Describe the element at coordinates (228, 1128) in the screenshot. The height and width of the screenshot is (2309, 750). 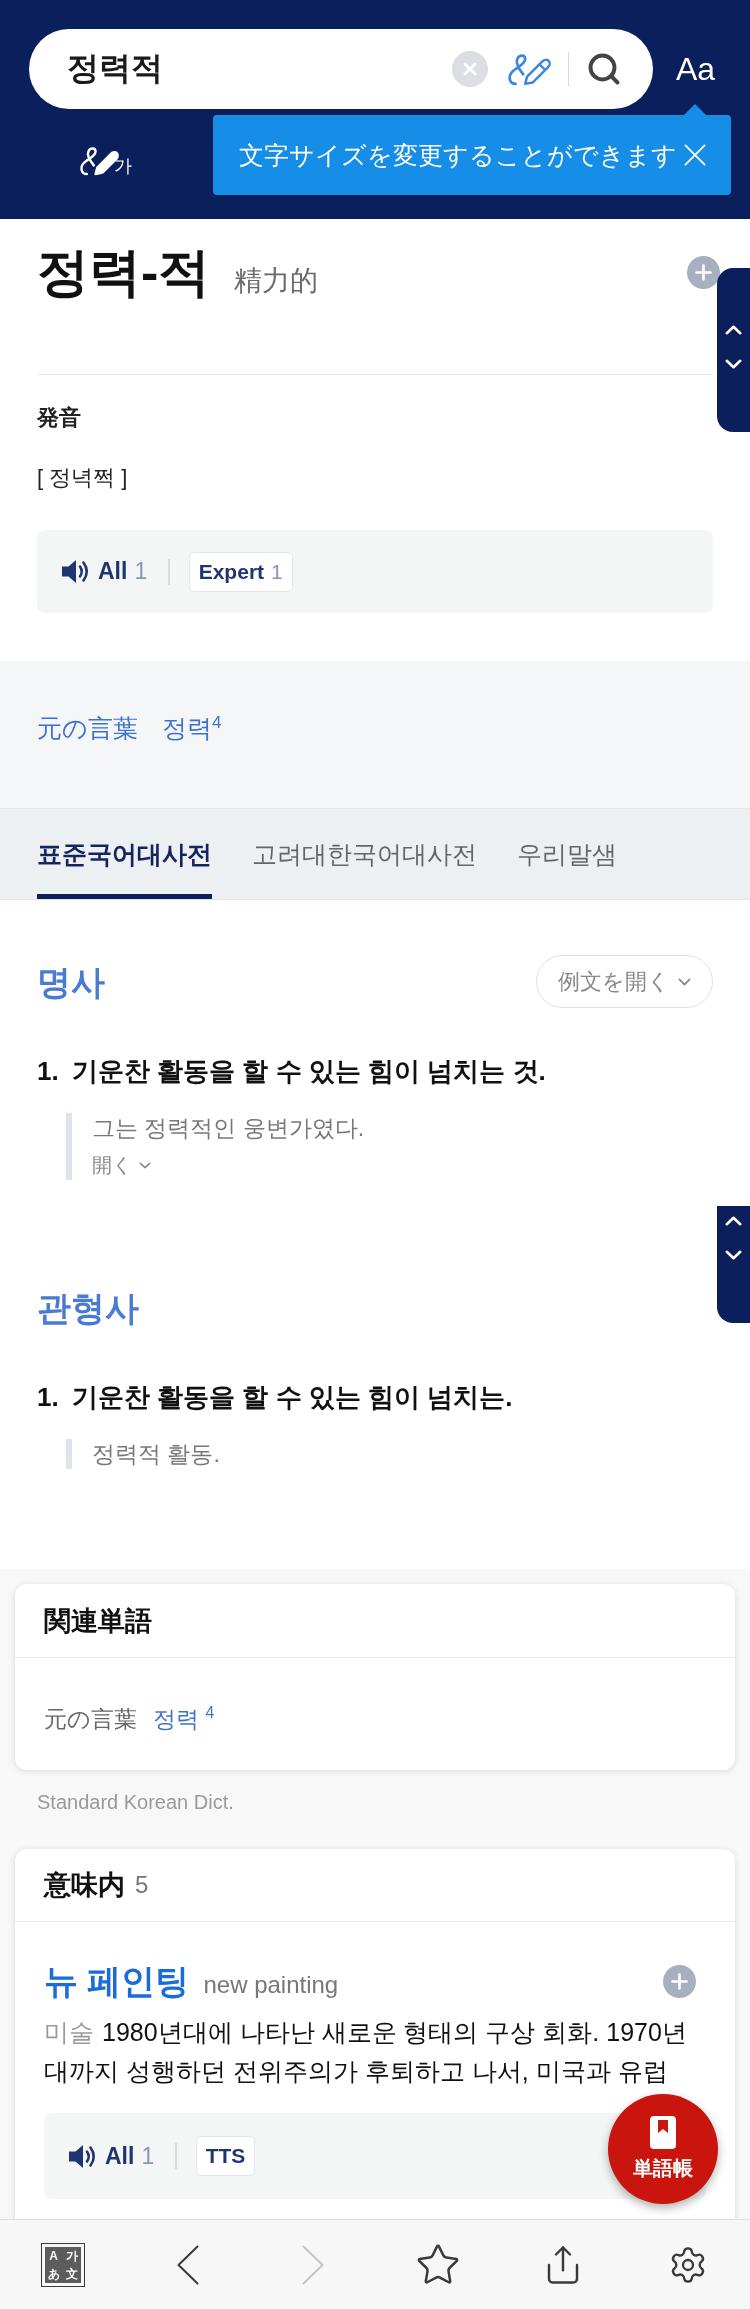
I see `example-sentence: 그는 정력적인 웅변가였다.` at that location.